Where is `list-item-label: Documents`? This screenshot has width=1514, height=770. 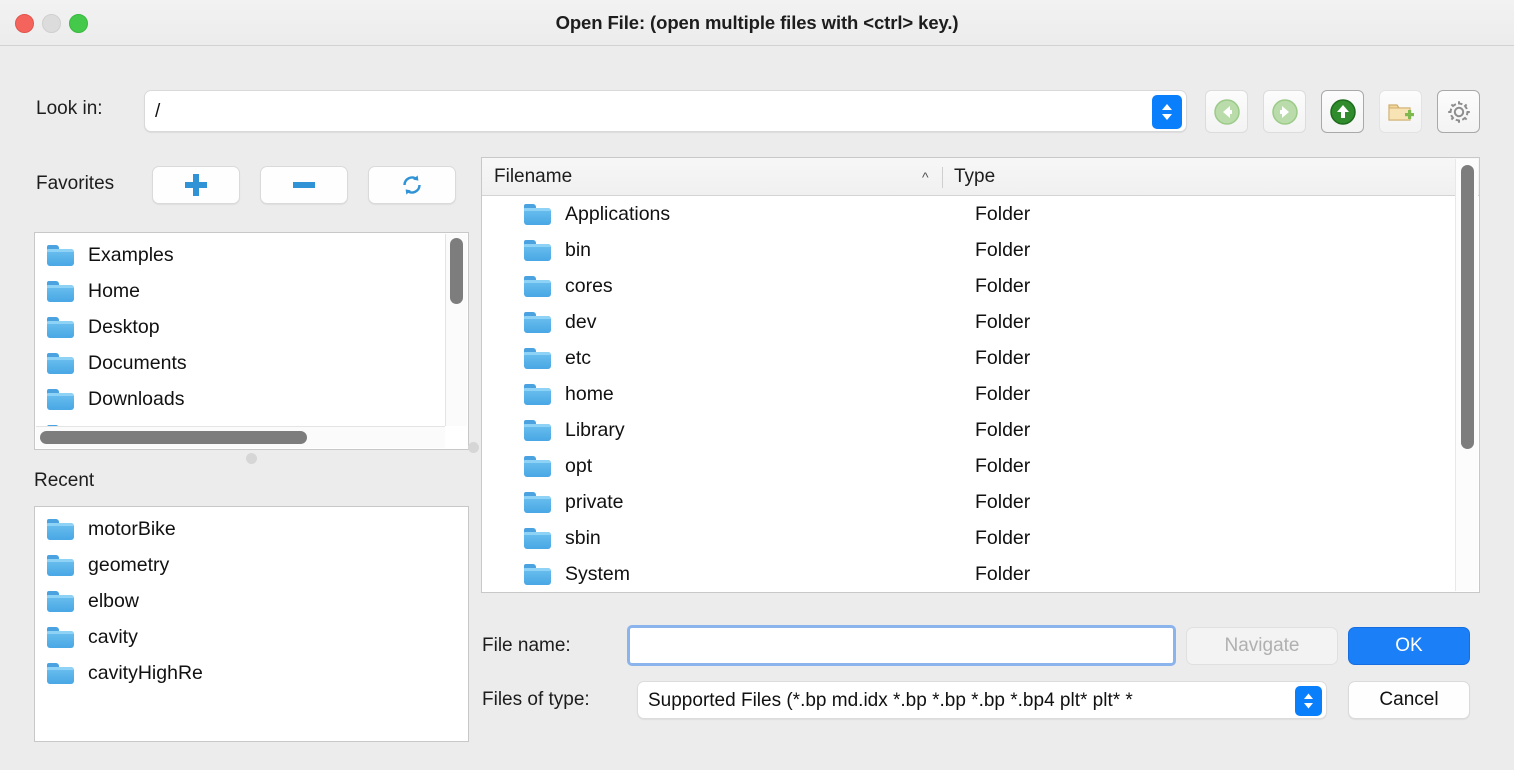
list-item-label: Documents is located at coordinates (137, 362).